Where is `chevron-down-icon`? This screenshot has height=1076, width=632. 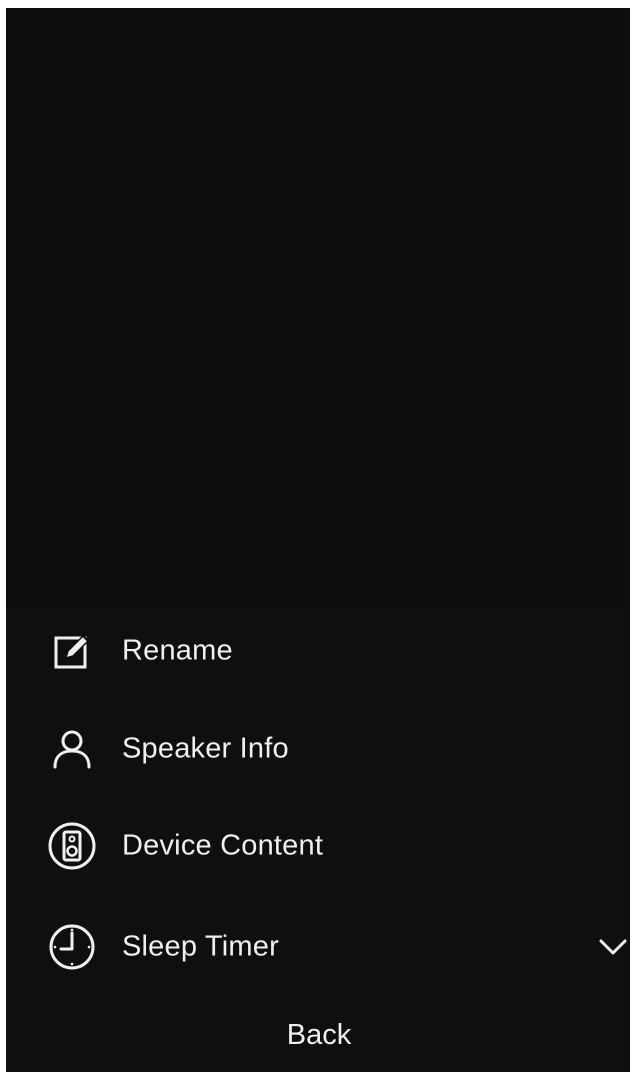 chevron-down-icon is located at coordinates (613, 947).